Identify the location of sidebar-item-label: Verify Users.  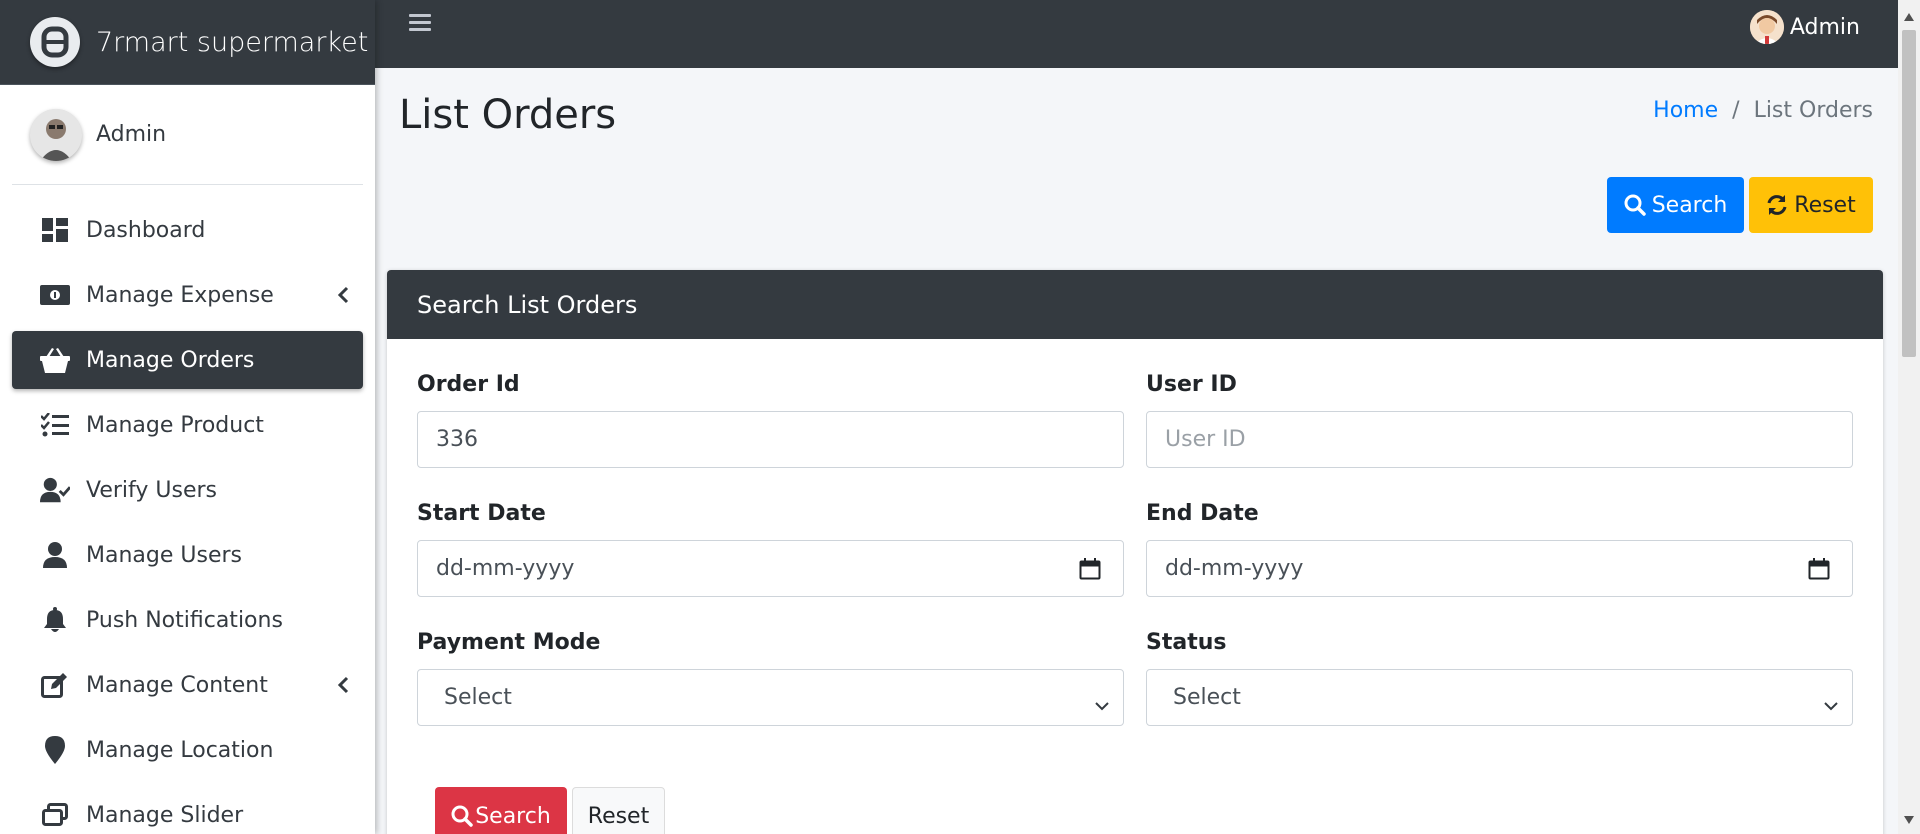
(152, 490).